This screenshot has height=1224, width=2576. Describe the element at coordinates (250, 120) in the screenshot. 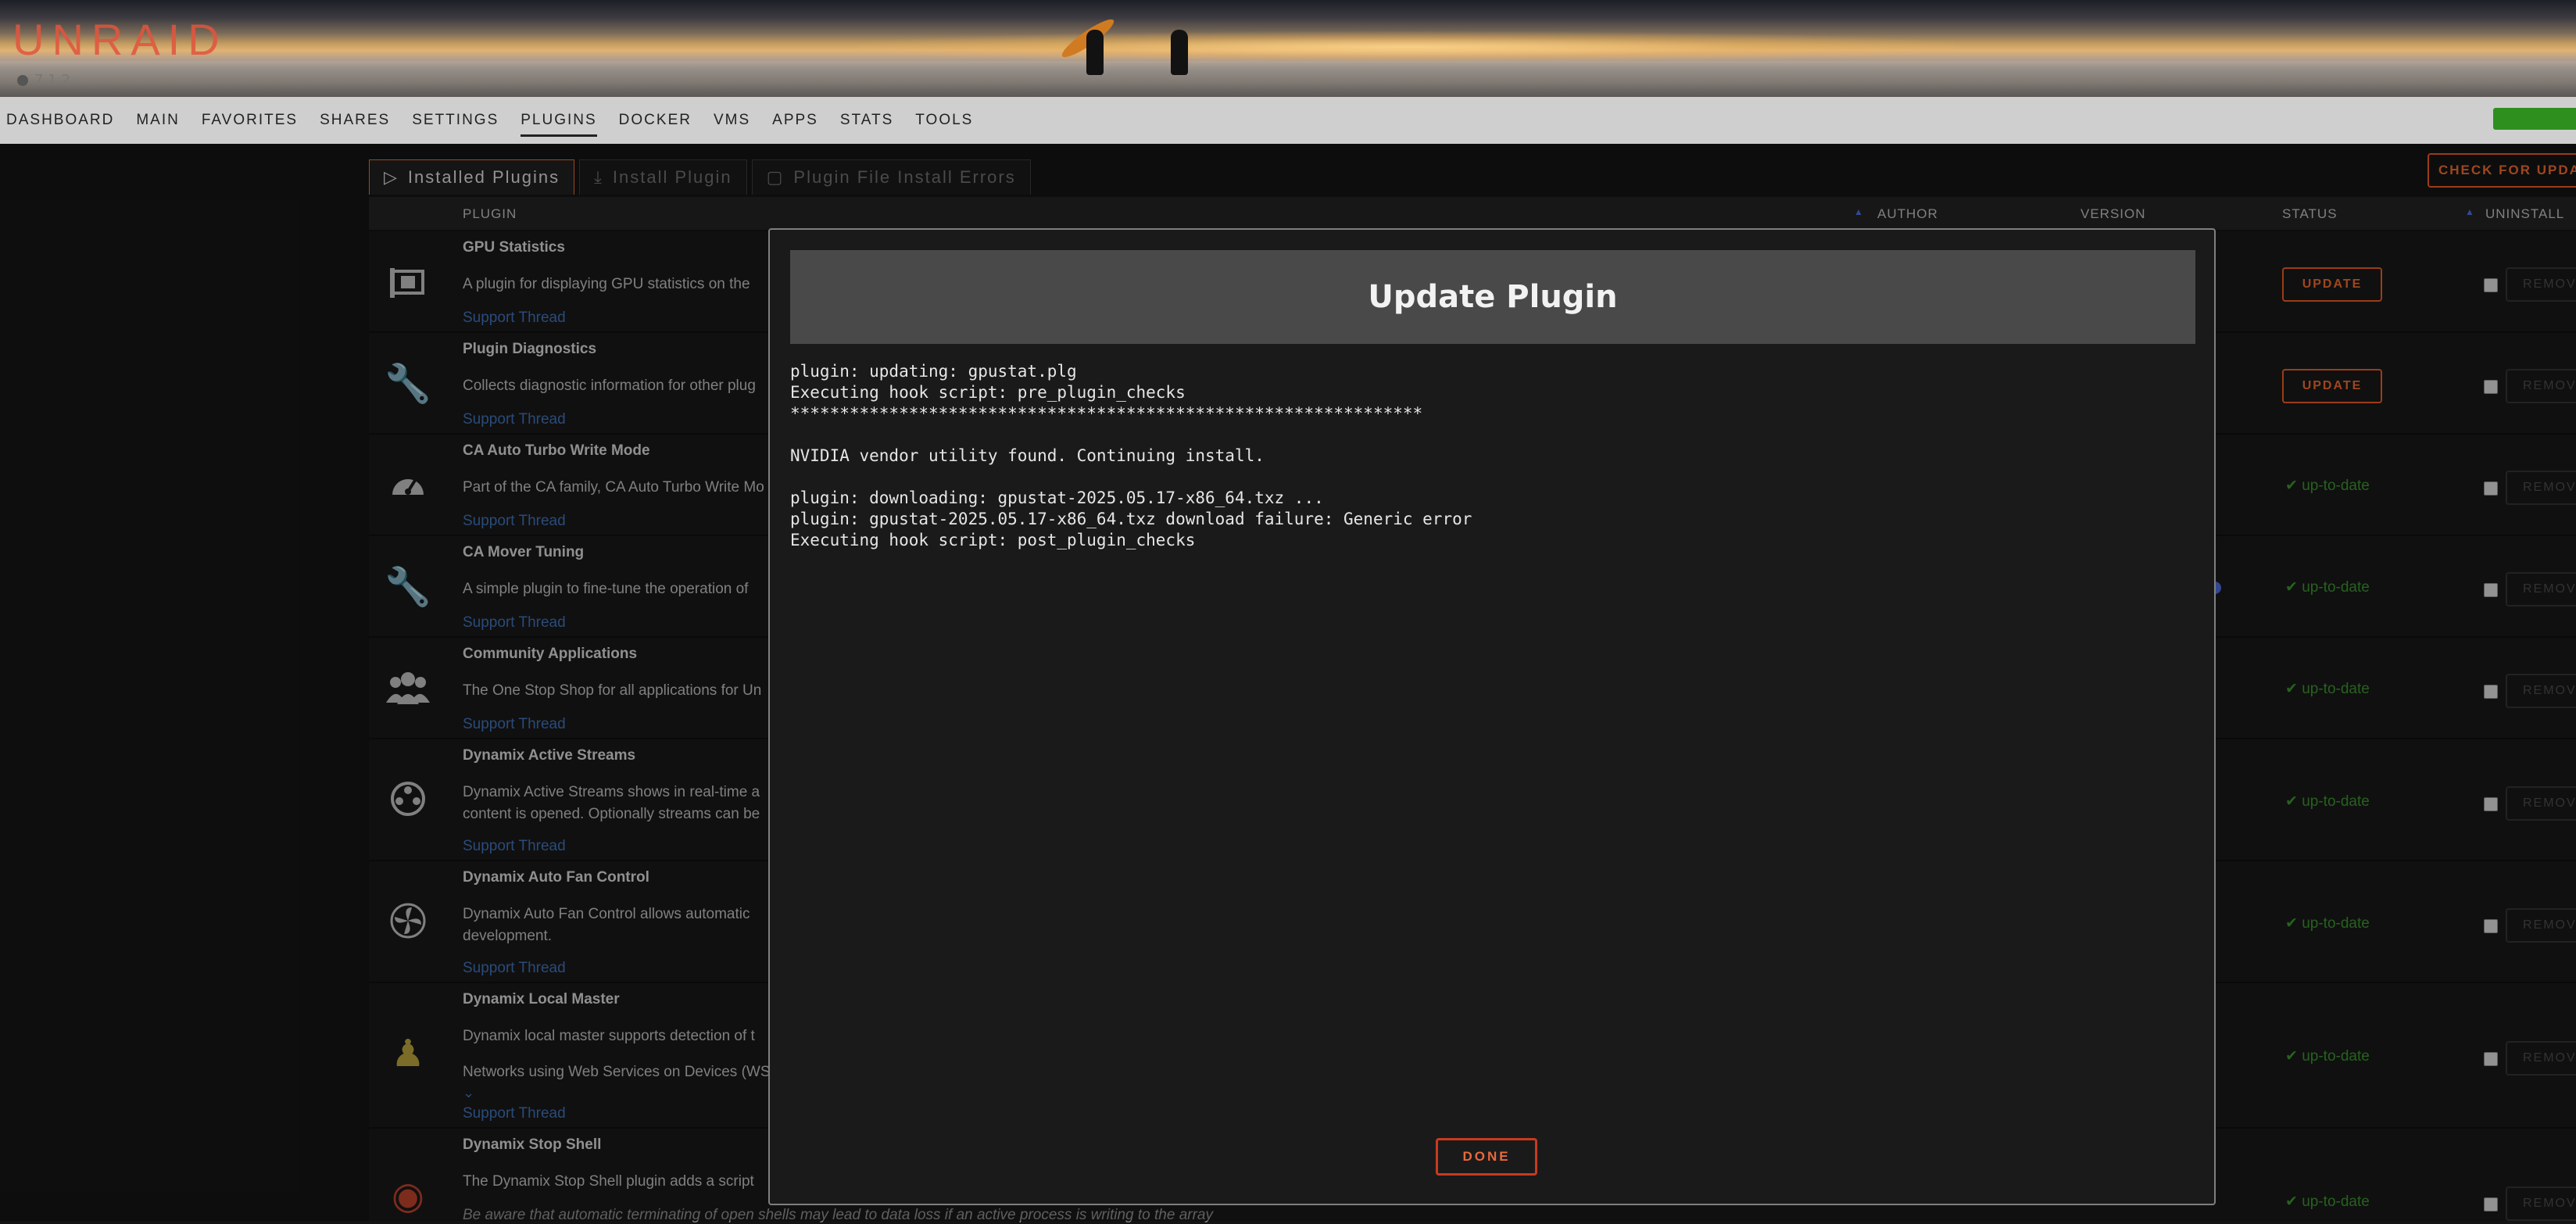

I see `nav-favorites: FAVORITES` at that location.